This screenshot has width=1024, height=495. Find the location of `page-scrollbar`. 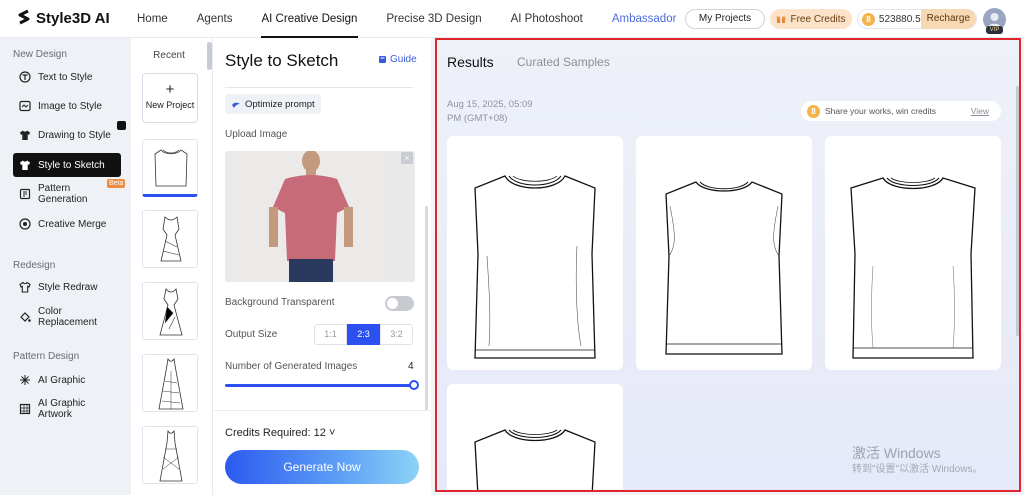

page-scrollbar is located at coordinates (1017, 211).